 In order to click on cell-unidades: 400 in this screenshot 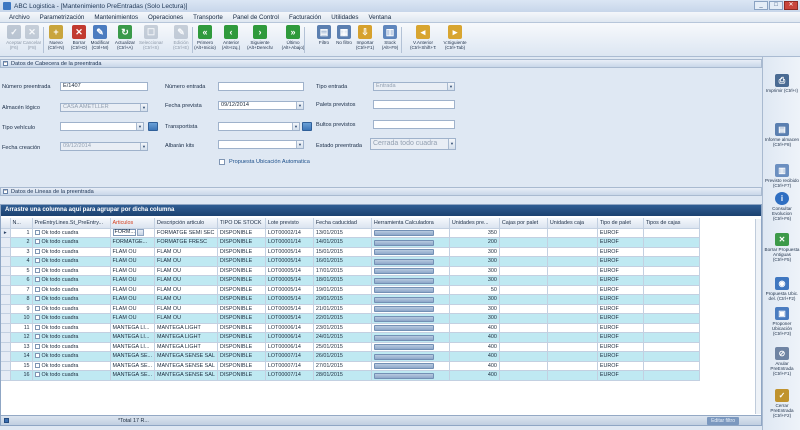, I will do `click(474, 328)`.